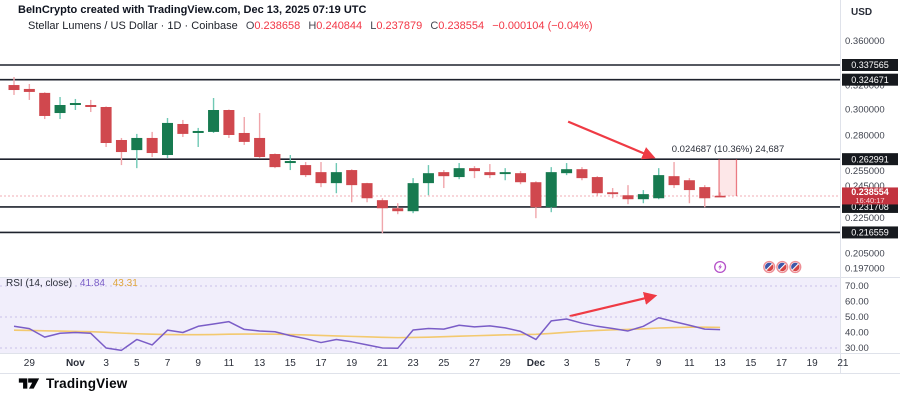  I want to click on rsi-value: 41.84, so click(92, 283).